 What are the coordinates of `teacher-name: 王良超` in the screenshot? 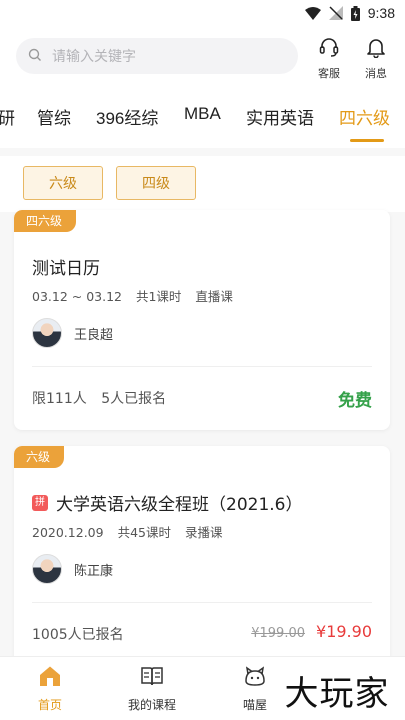 It's located at (94, 335).